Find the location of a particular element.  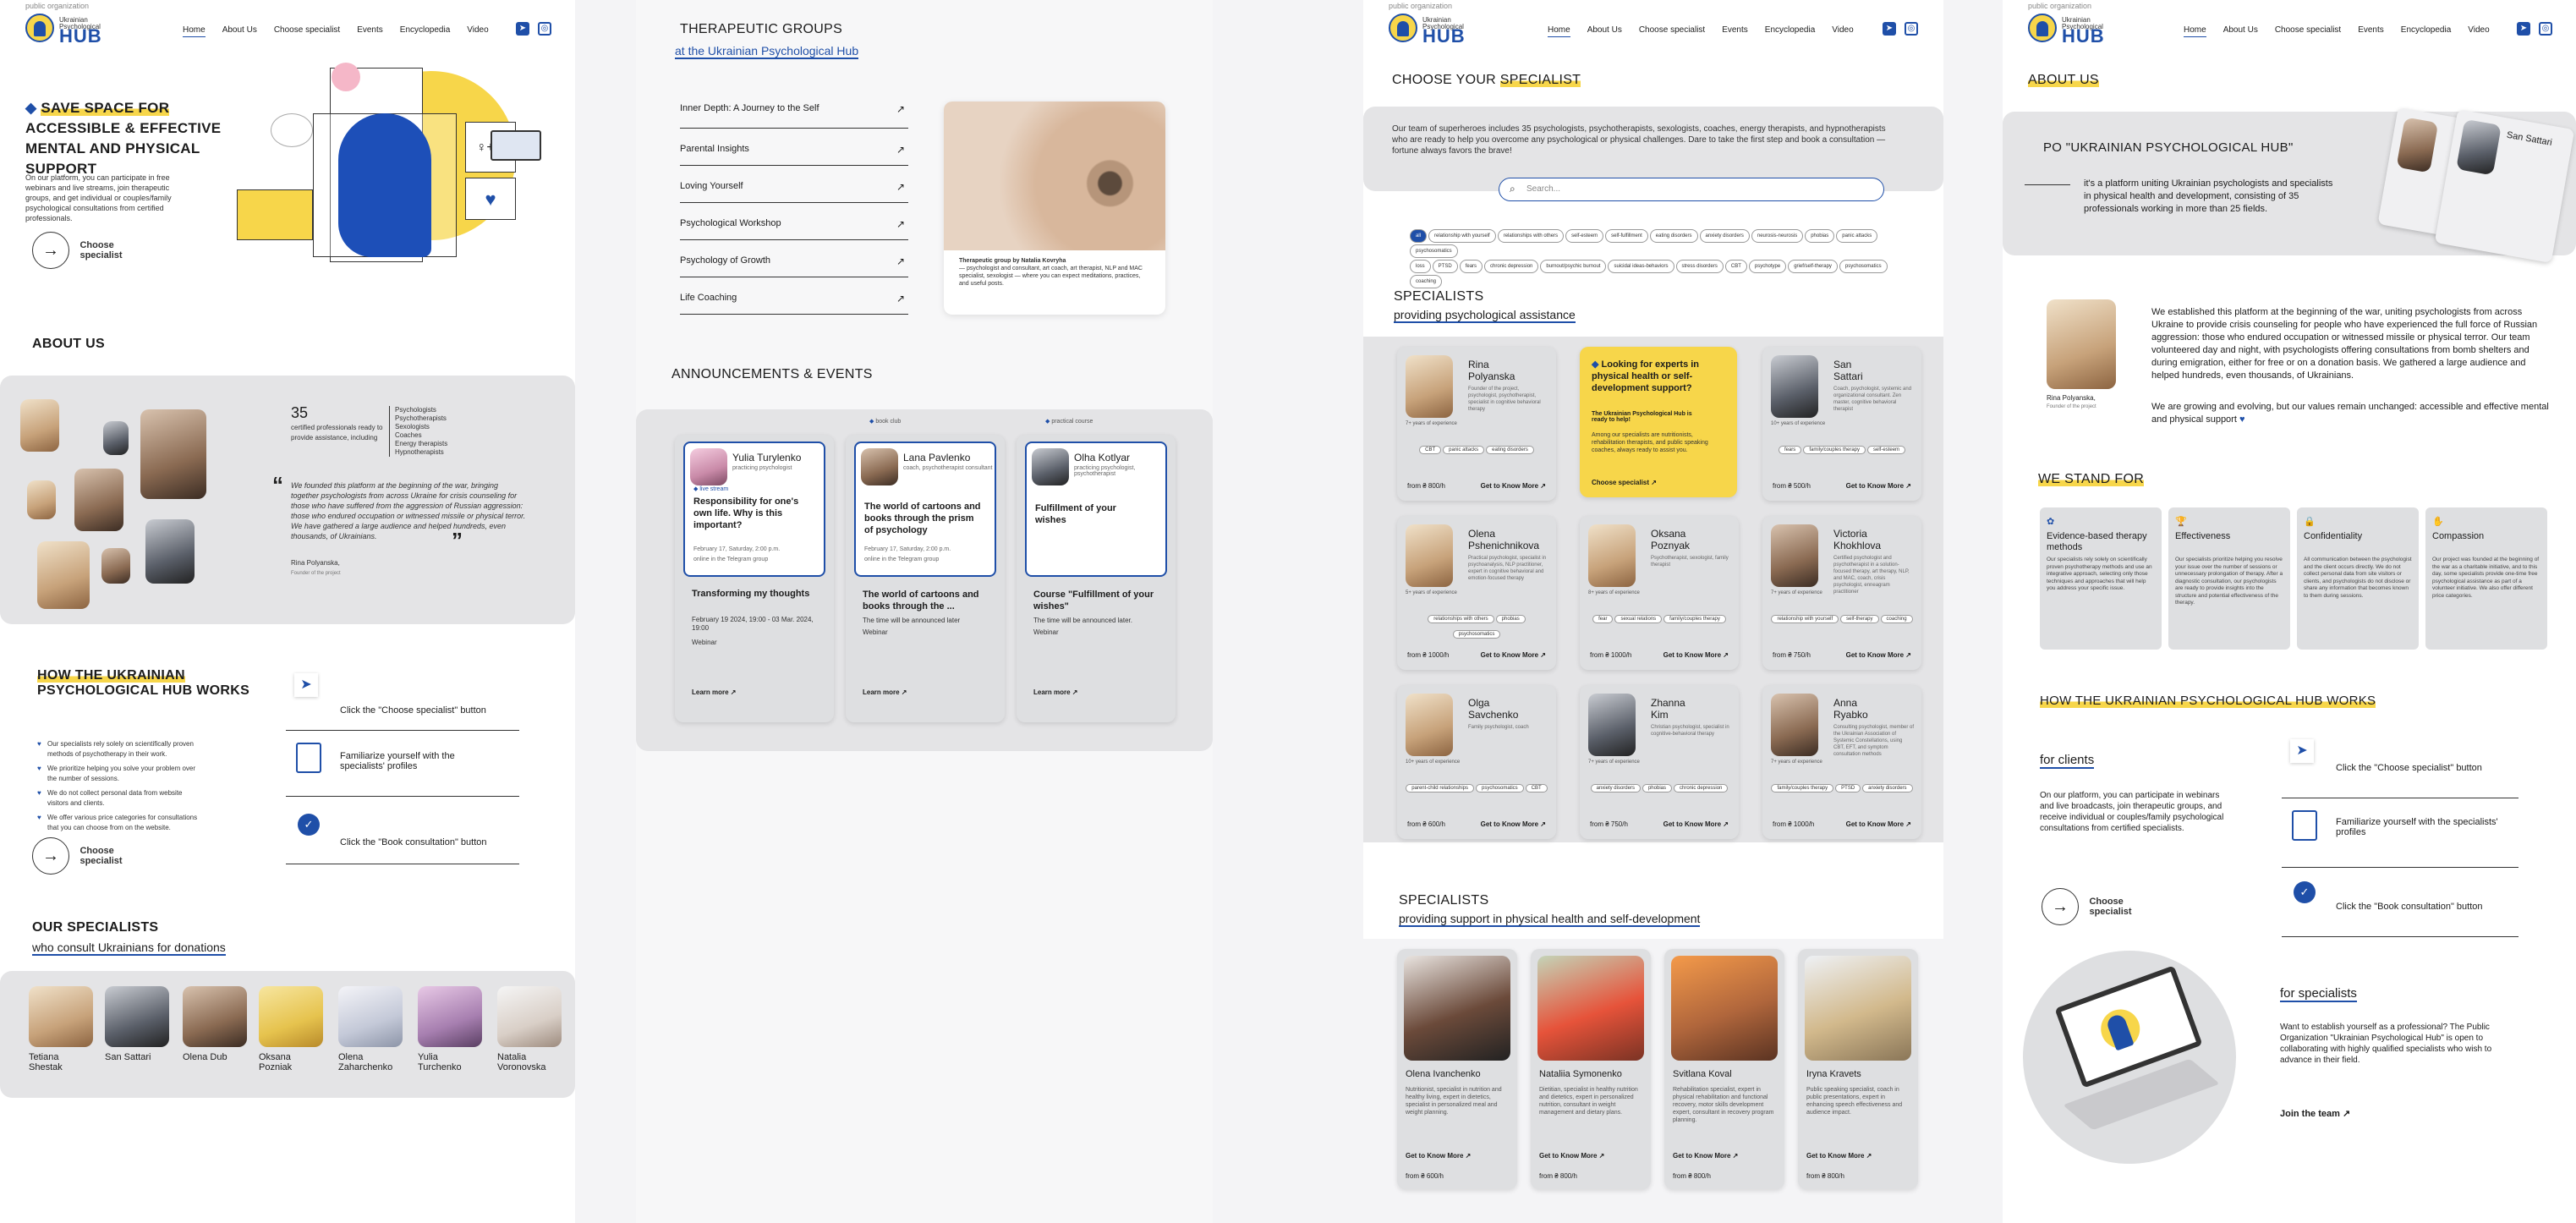

specialist-thumb: Tetiana Shestak is located at coordinates (61, 1029).